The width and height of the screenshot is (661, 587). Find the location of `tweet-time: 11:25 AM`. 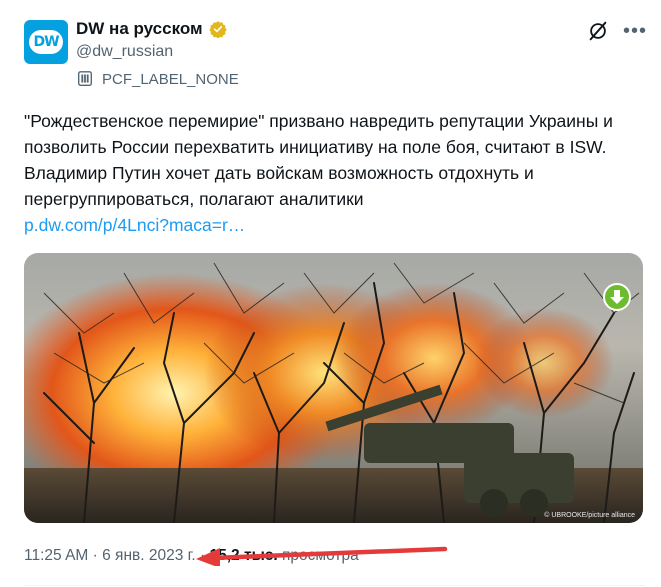

tweet-time: 11:25 AM is located at coordinates (56, 555).